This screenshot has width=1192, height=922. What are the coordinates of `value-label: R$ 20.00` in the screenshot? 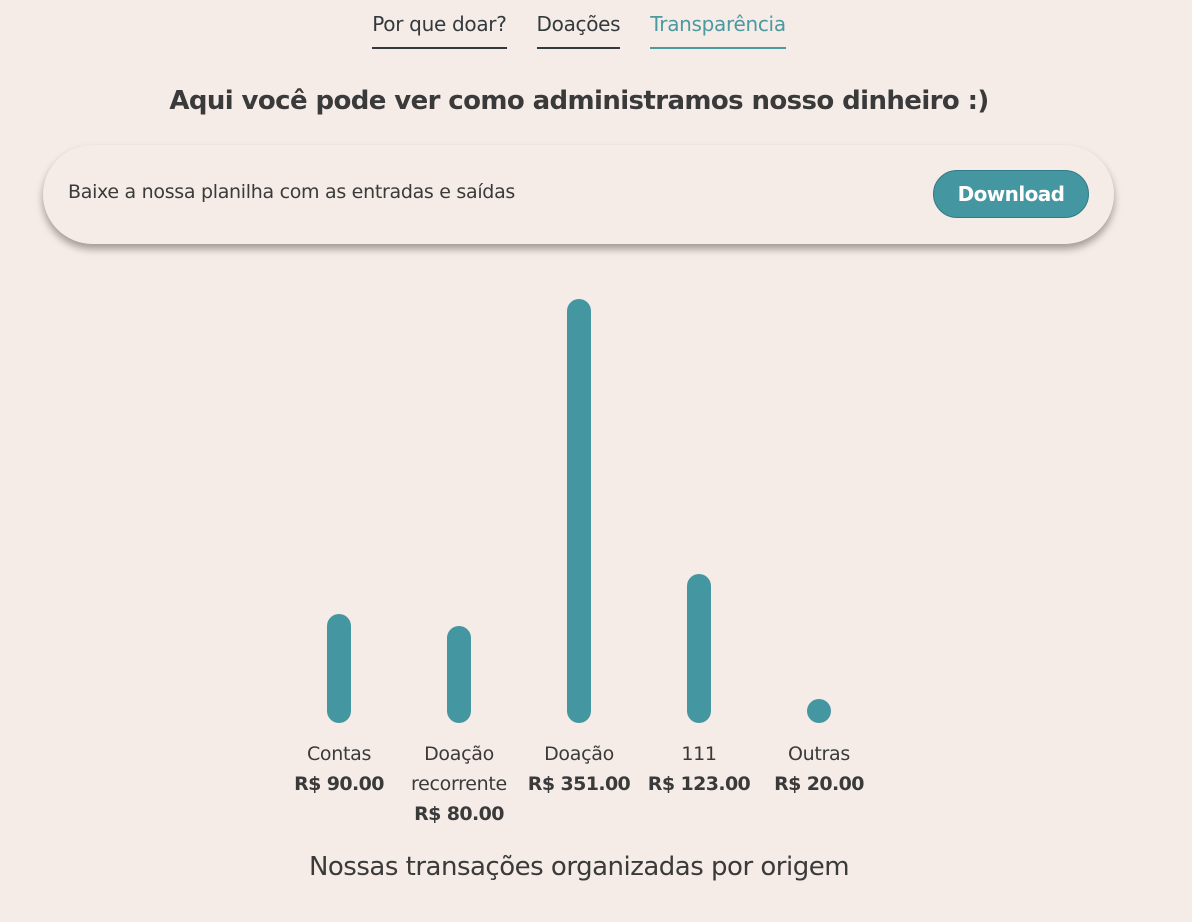 It's located at (819, 784).